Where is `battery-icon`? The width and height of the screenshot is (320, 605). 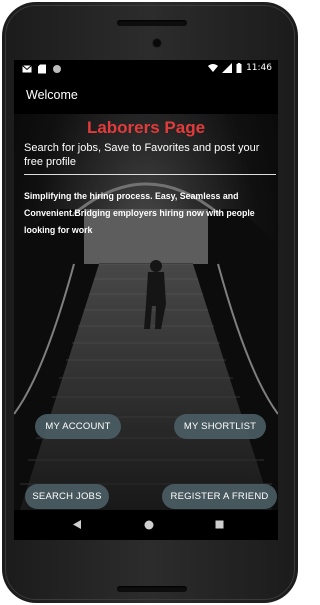 battery-icon is located at coordinates (239, 68).